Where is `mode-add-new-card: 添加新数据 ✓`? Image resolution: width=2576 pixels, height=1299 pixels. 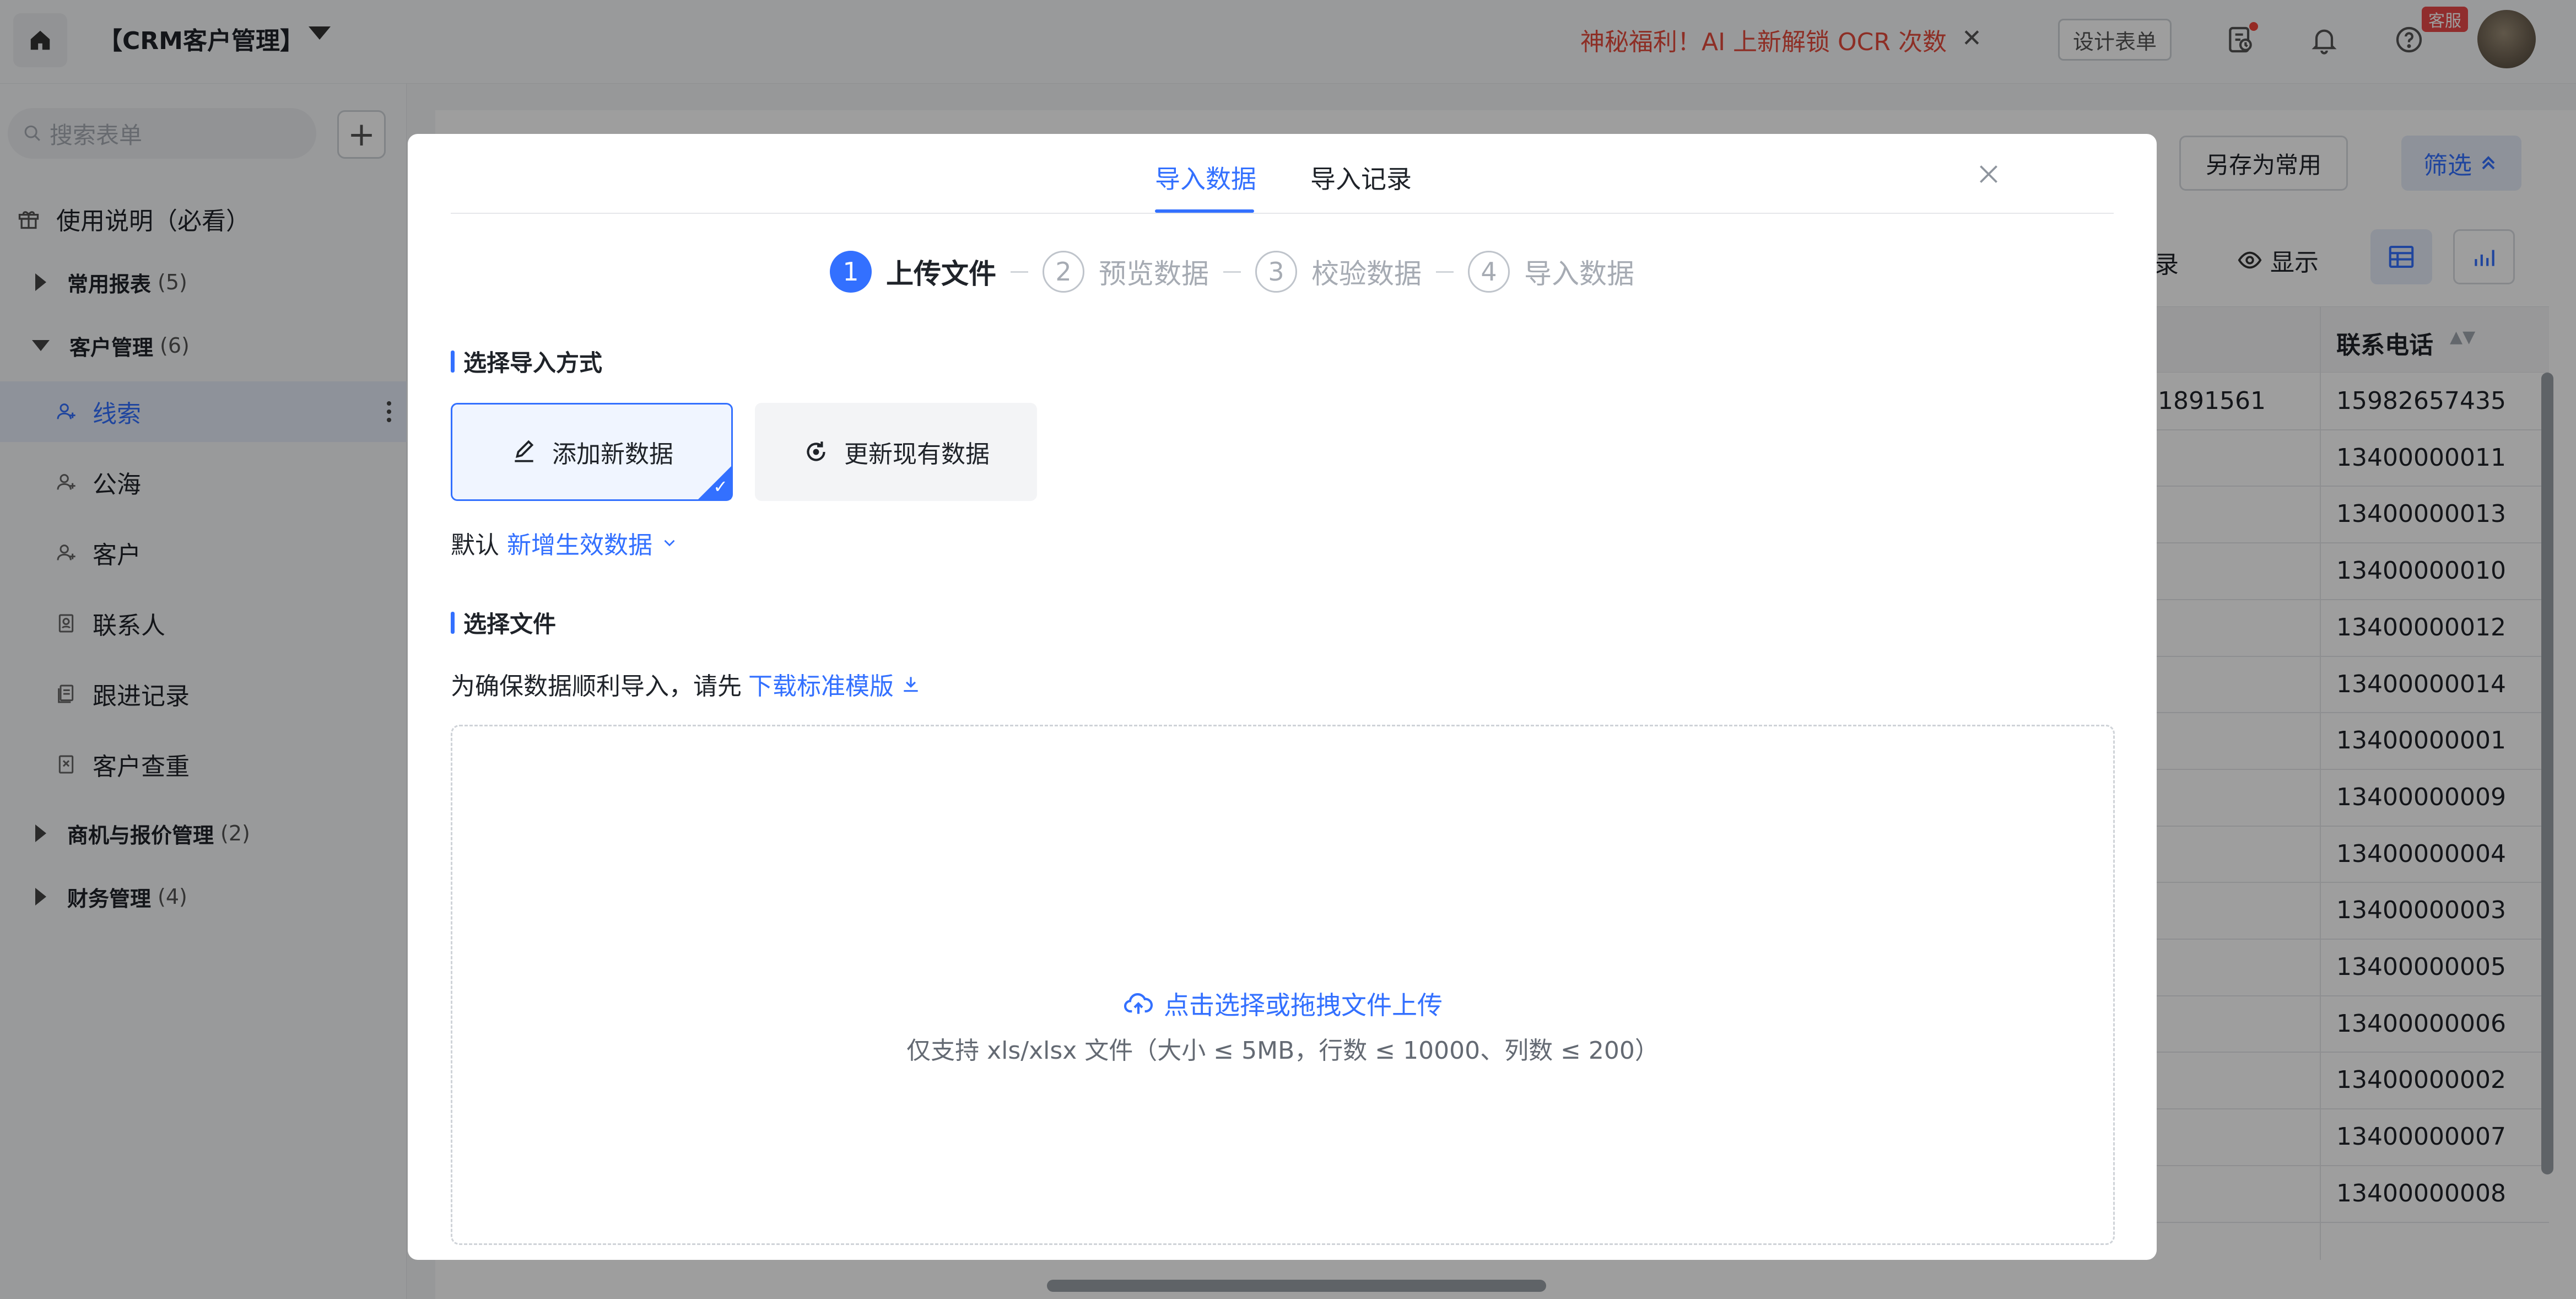
mode-add-new-card: 添加新数据 ✓ is located at coordinates (592, 452).